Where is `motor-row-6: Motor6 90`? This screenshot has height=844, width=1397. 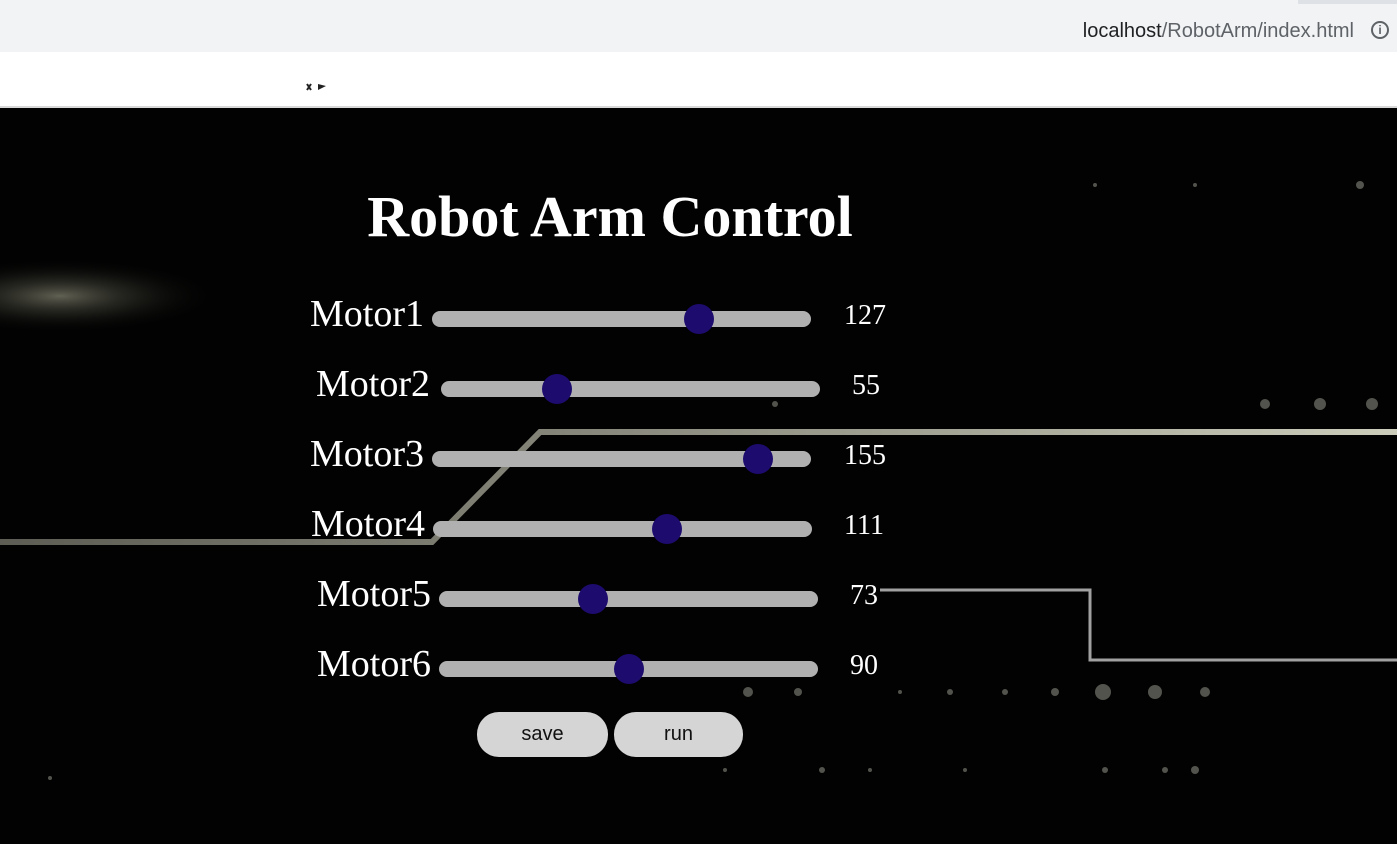 motor-row-6: Motor6 90 is located at coordinates (450, 664).